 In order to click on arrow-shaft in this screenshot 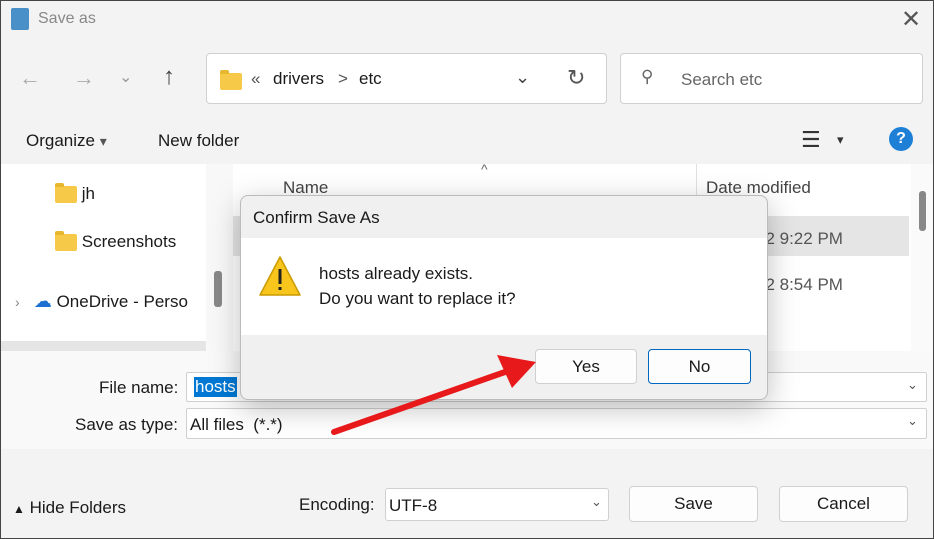, I will do `click(419, 402)`.